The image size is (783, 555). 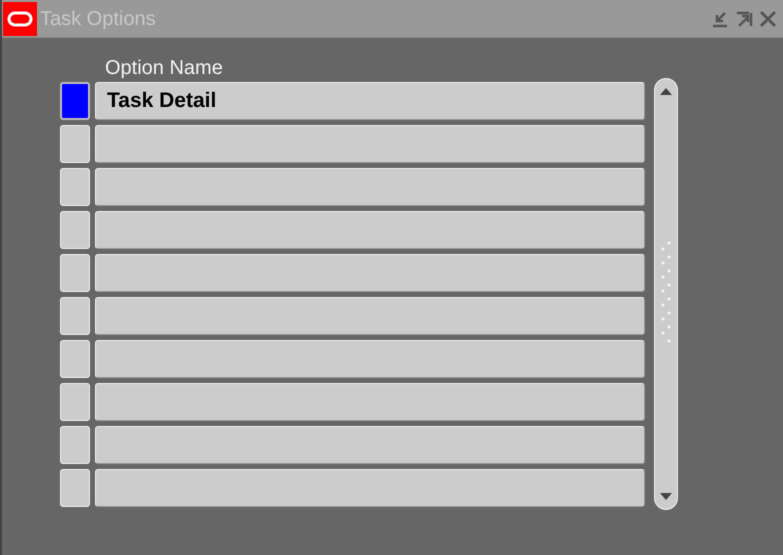 I want to click on scrollbar, so click(x=666, y=294).